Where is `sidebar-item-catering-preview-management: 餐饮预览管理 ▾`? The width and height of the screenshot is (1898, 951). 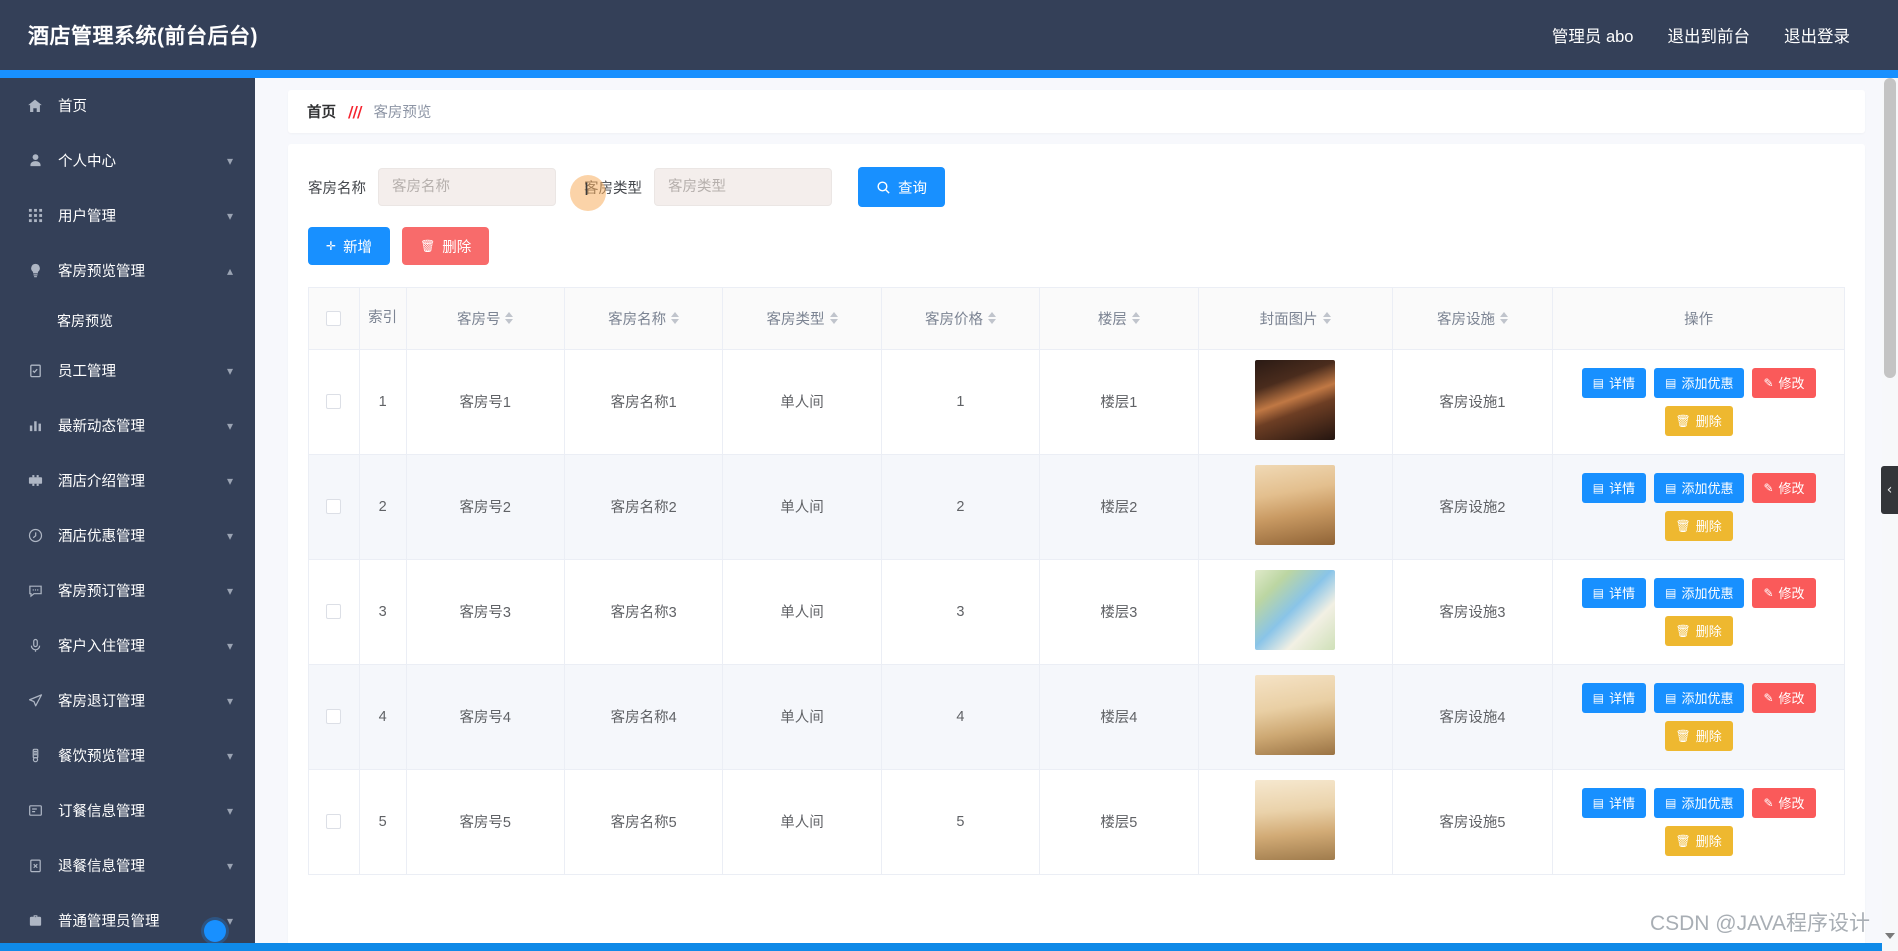 sidebar-item-catering-preview-management: 餐饮预览管理 ▾ is located at coordinates (127, 755).